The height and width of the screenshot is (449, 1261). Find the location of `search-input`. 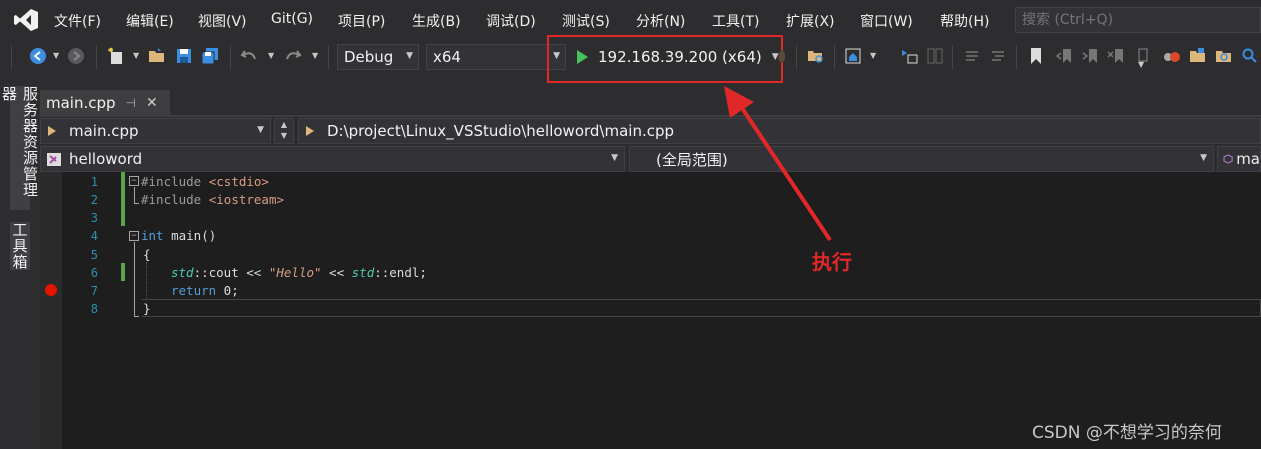

search-input is located at coordinates (1138, 20).